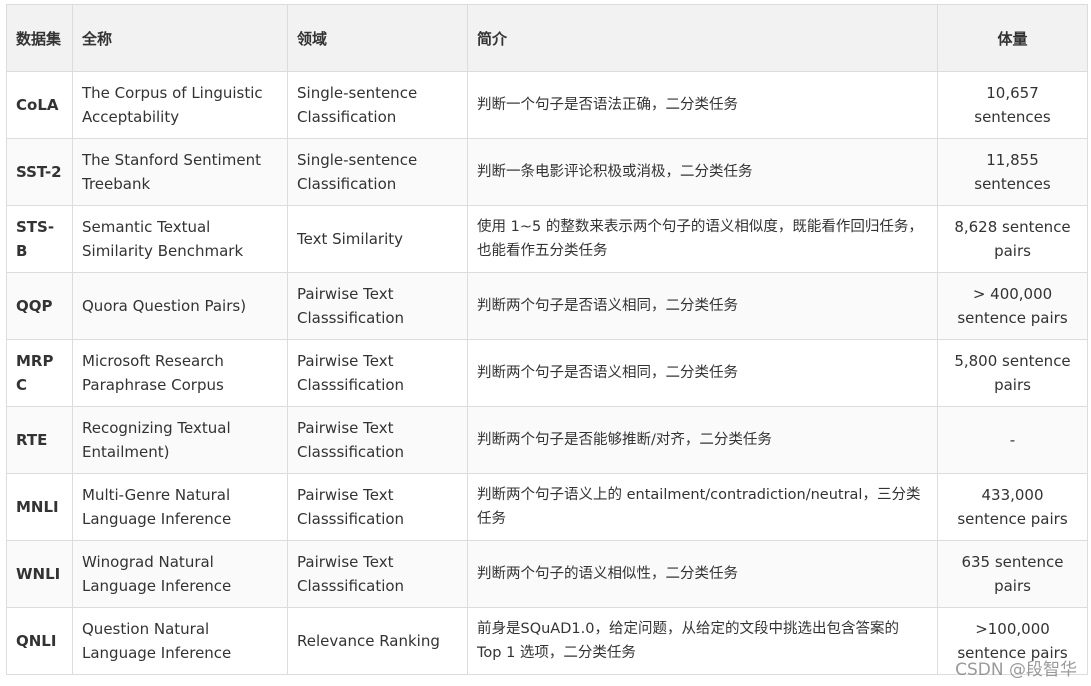 Image resolution: width=1091 pixels, height=686 pixels. Describe the element at coordinates (180, 105) in the screenshot. I see `cell-full-name: The Corpus of Linguistic Acceptability` at that location.